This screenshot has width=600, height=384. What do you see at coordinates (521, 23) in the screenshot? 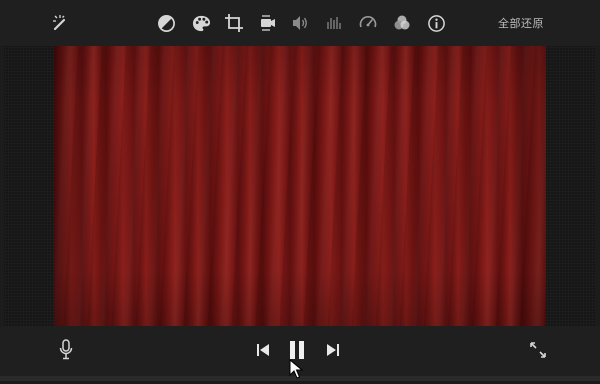
I see `restore-all-button: 全部还原` at bounding box center [521, 23].